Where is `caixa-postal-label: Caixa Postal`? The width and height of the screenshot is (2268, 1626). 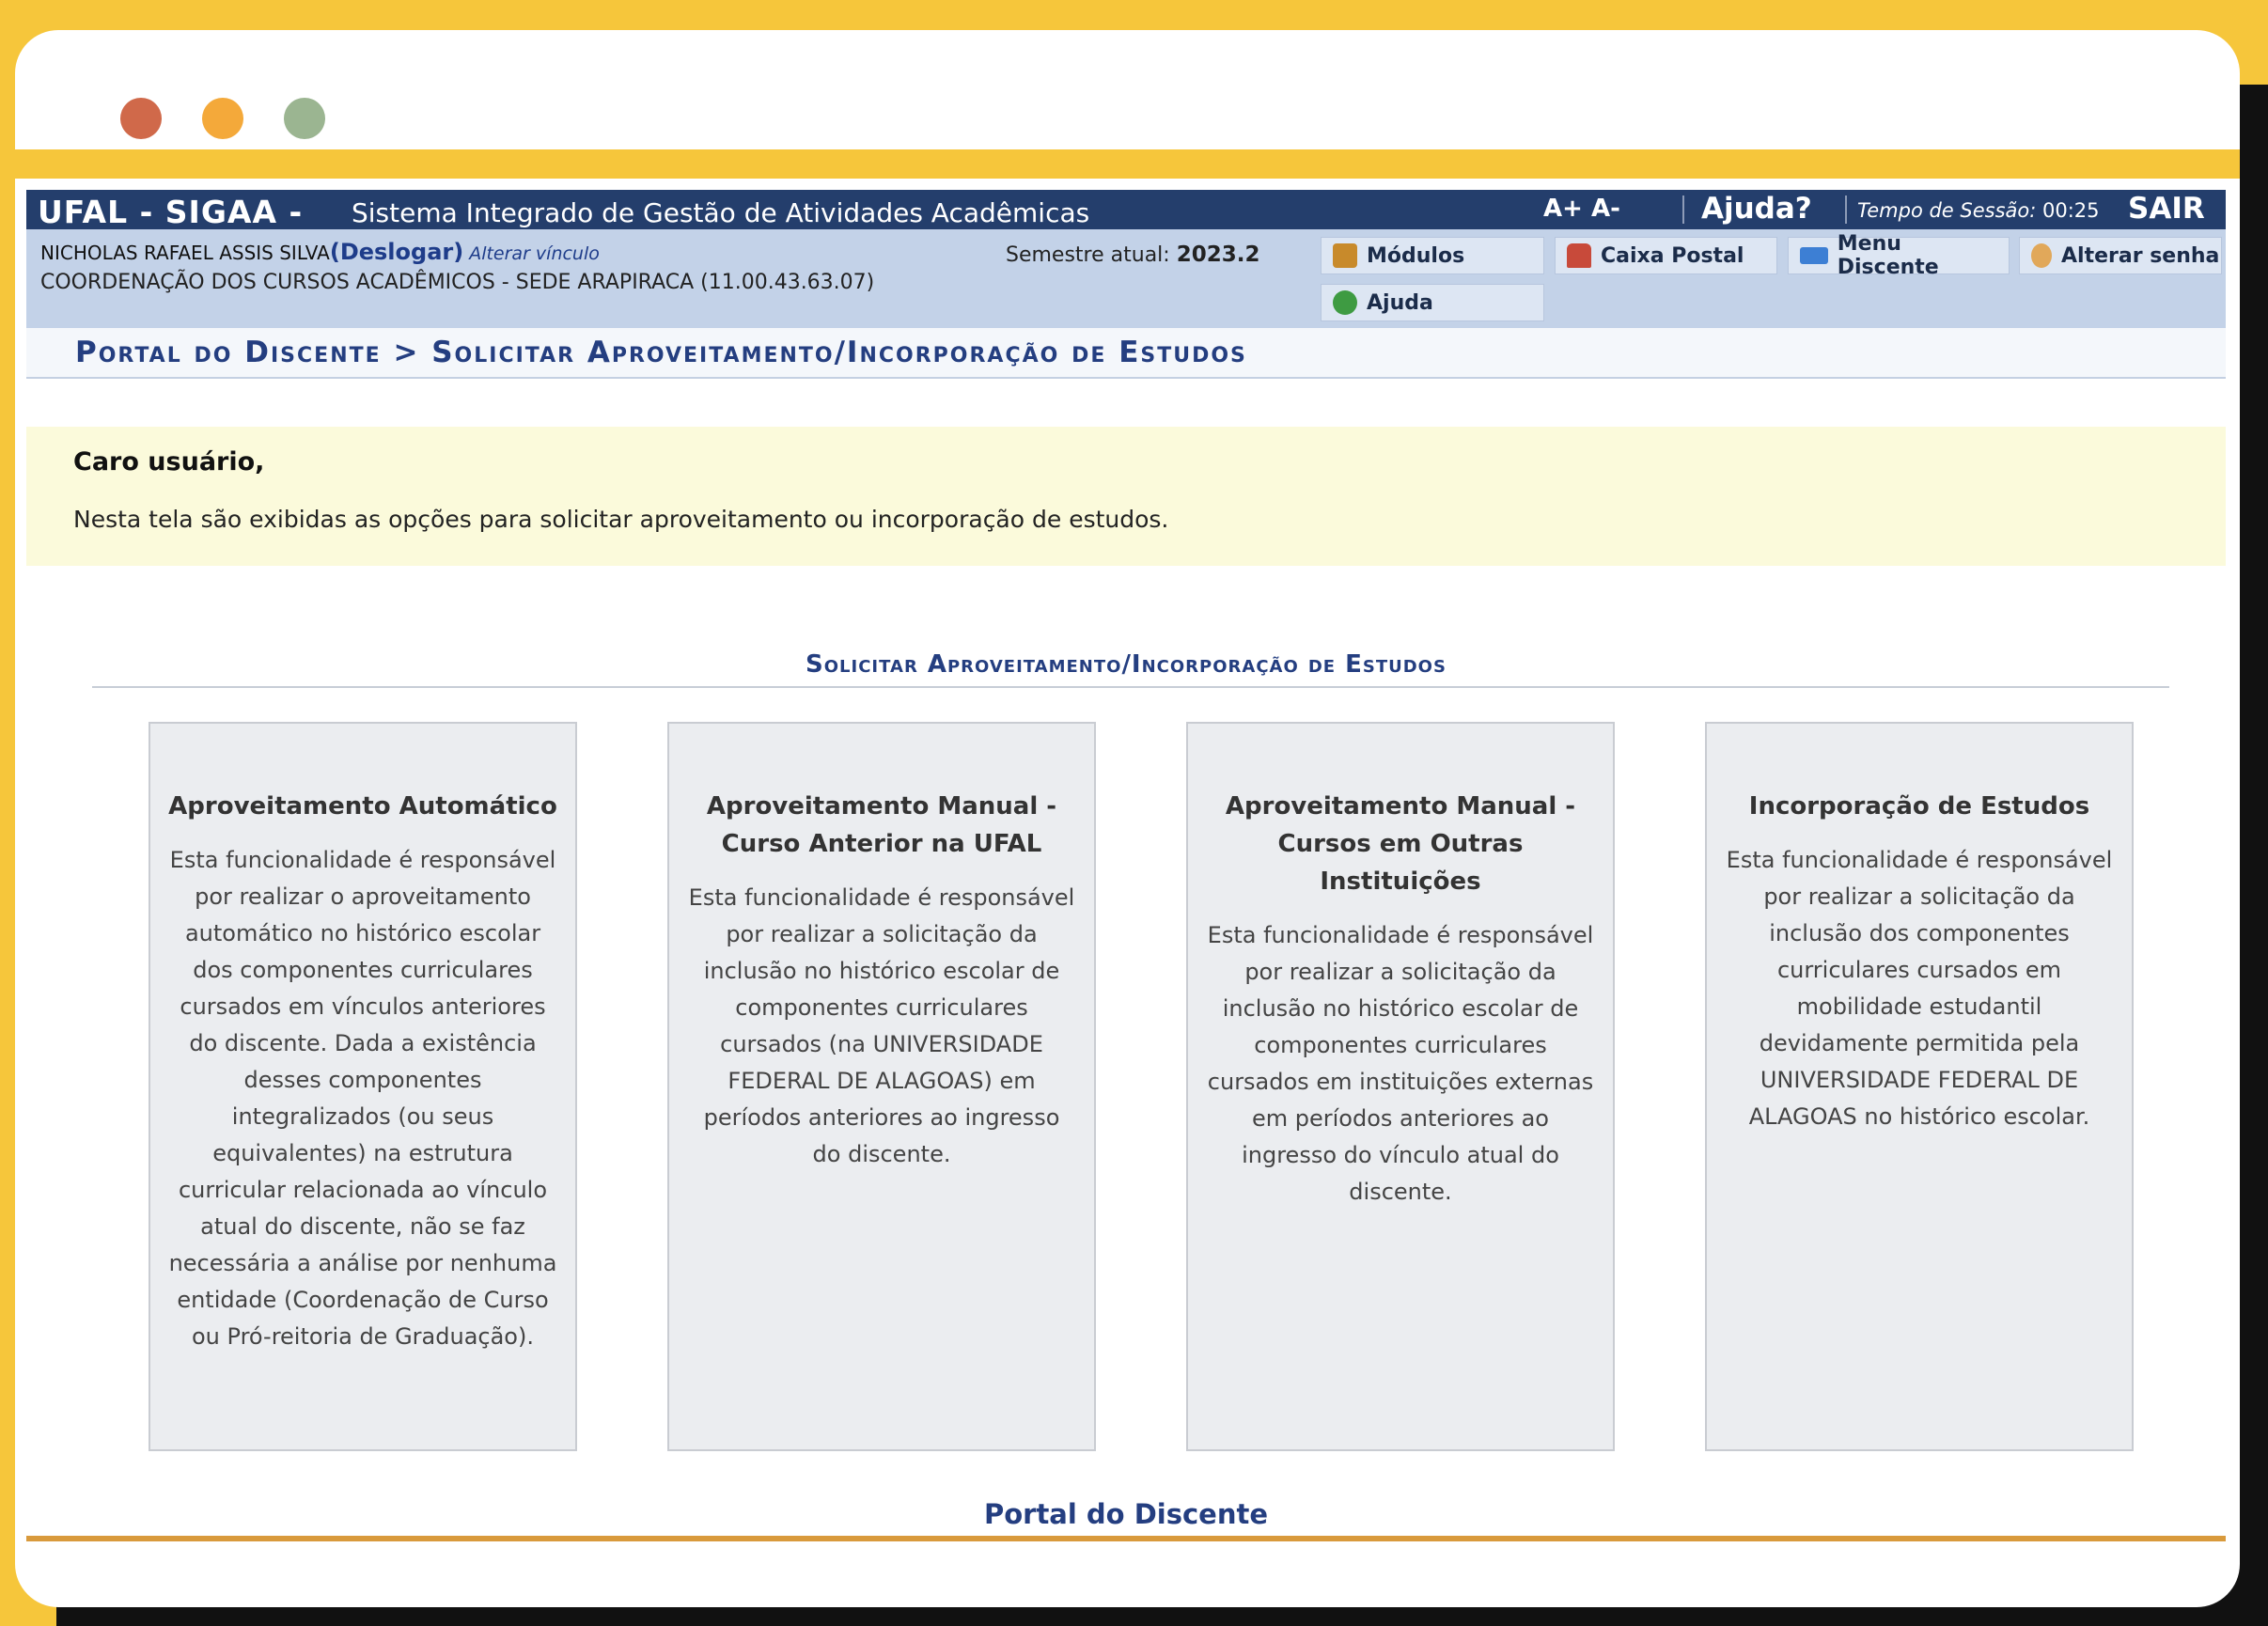 caixa-postal-label: Caixa Postal is located at coordinates (1672, 255).